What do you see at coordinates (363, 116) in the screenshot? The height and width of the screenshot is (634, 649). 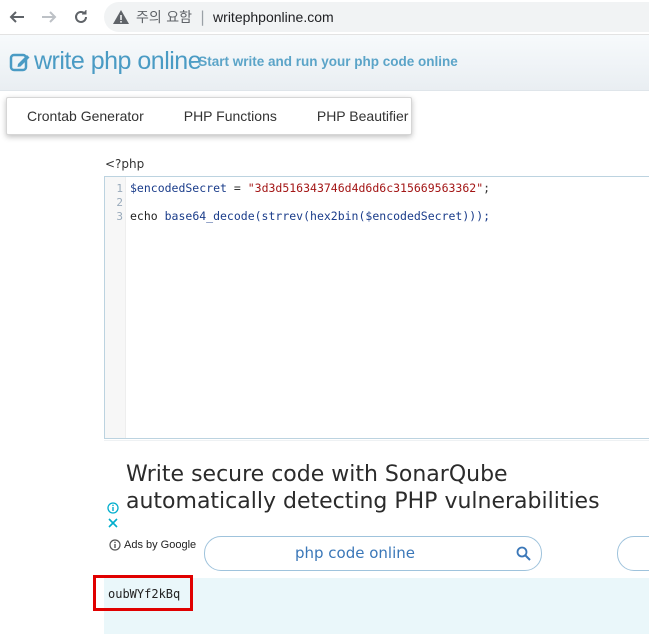 I see `menu-item-php-beautifier: PHP Beautifier` at bounding box center [363, 116].